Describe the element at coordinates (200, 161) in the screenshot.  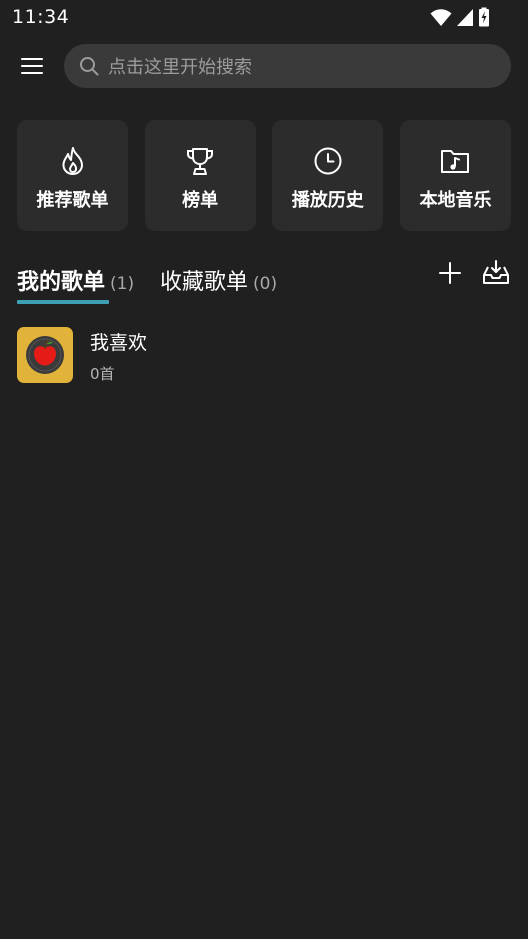
I see `trophy-icon` at that location.